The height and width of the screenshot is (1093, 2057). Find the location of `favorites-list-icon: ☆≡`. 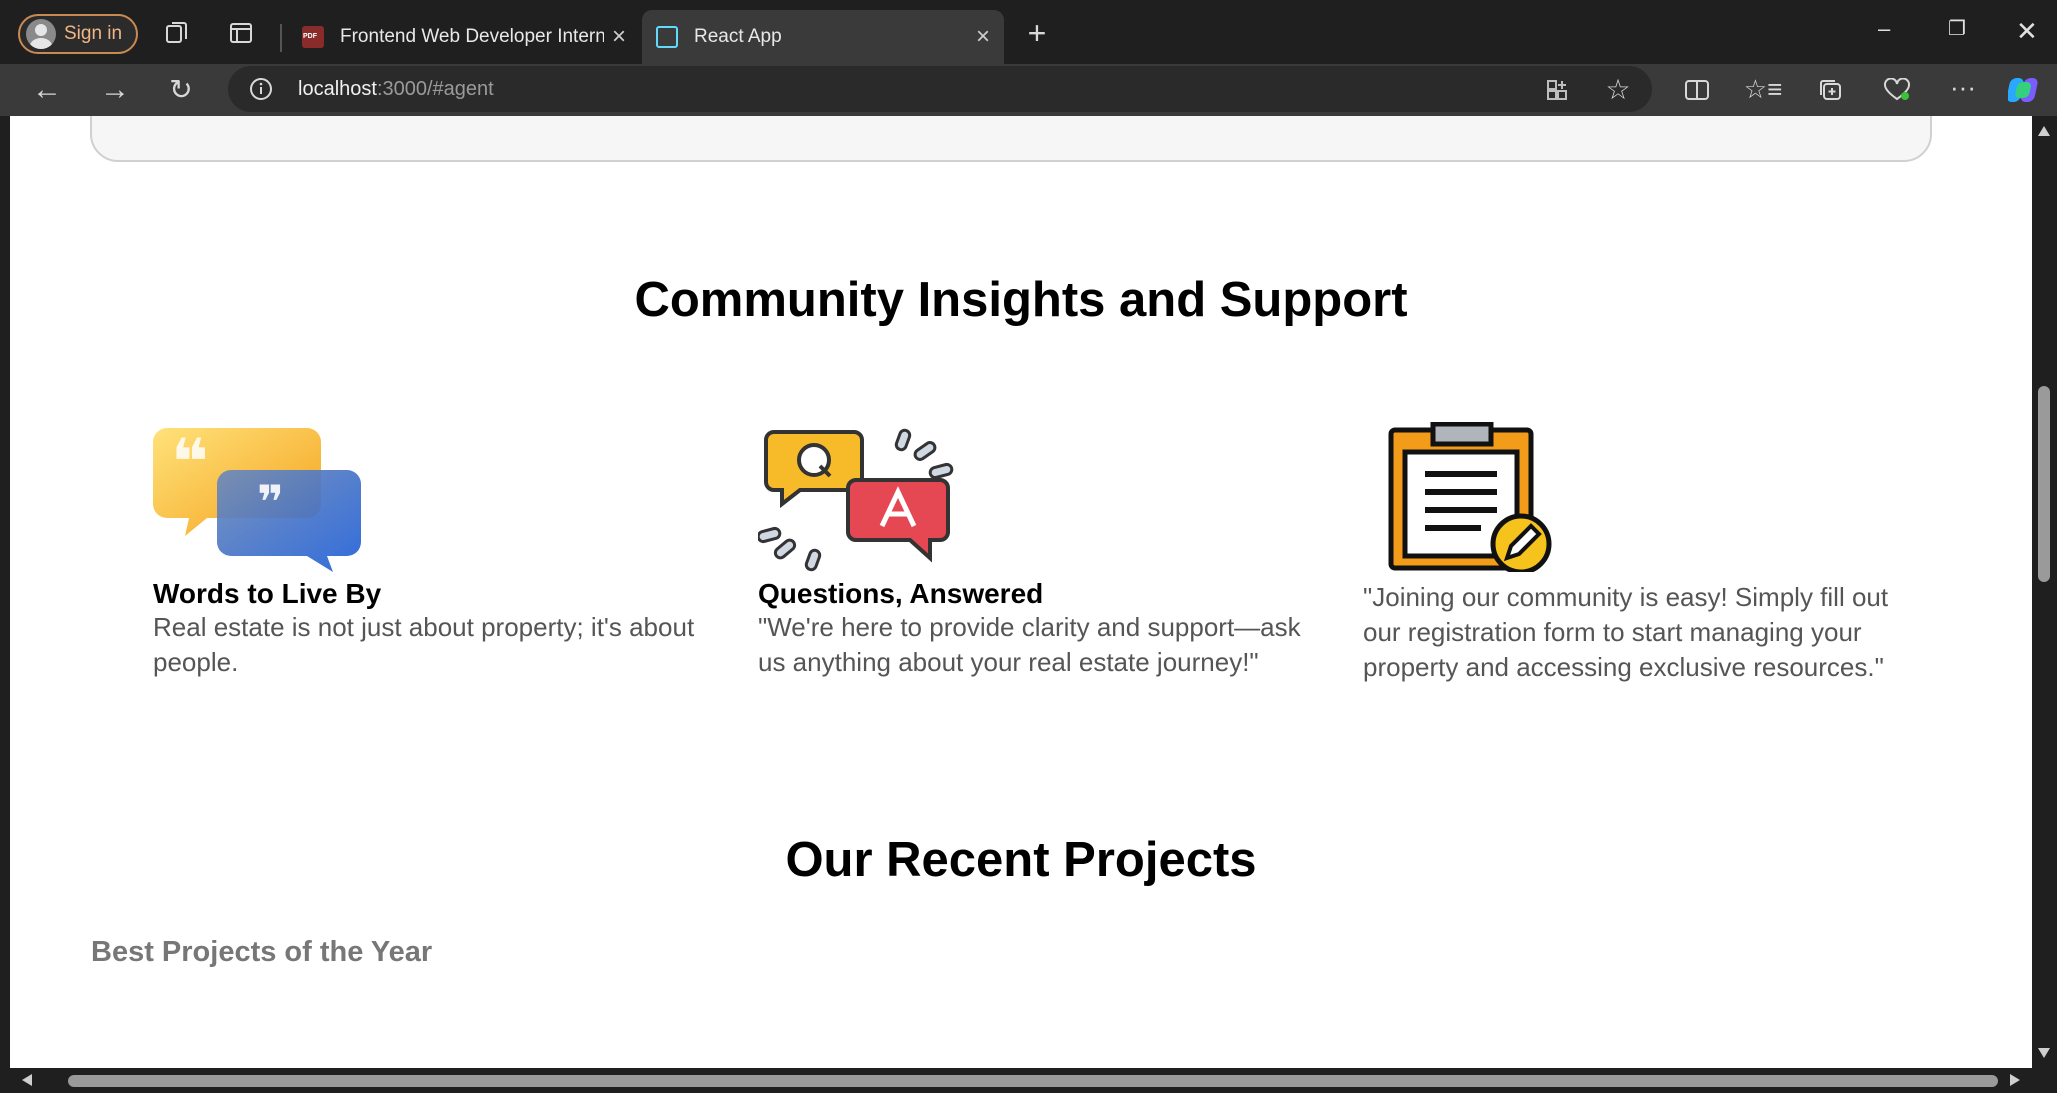

favorites-list-icon: ☆≡ is located at coordinates (1763, 89).